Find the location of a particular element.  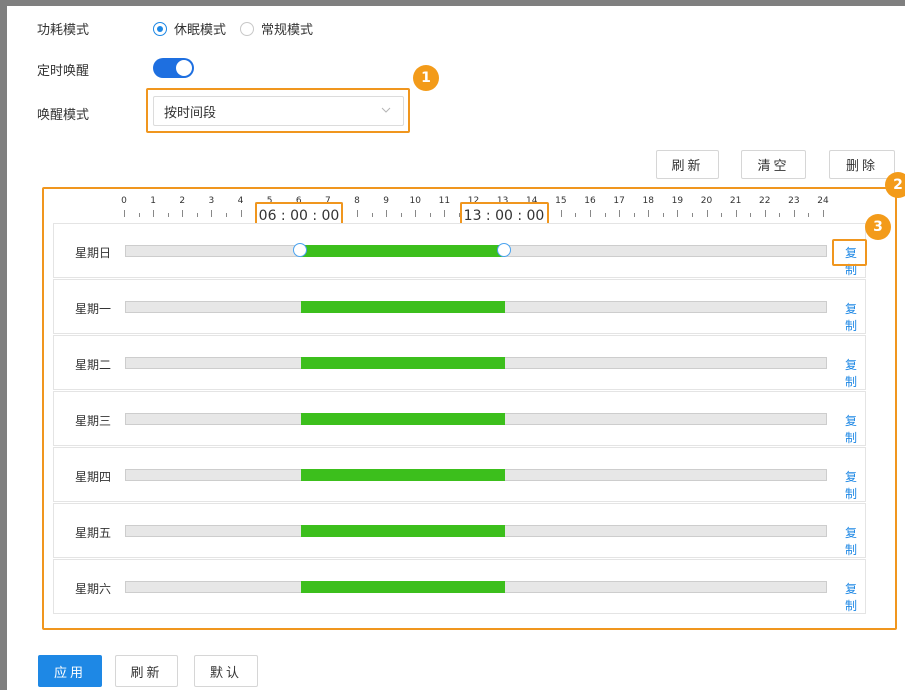

window-left-border is located at coordinates (3, 345).